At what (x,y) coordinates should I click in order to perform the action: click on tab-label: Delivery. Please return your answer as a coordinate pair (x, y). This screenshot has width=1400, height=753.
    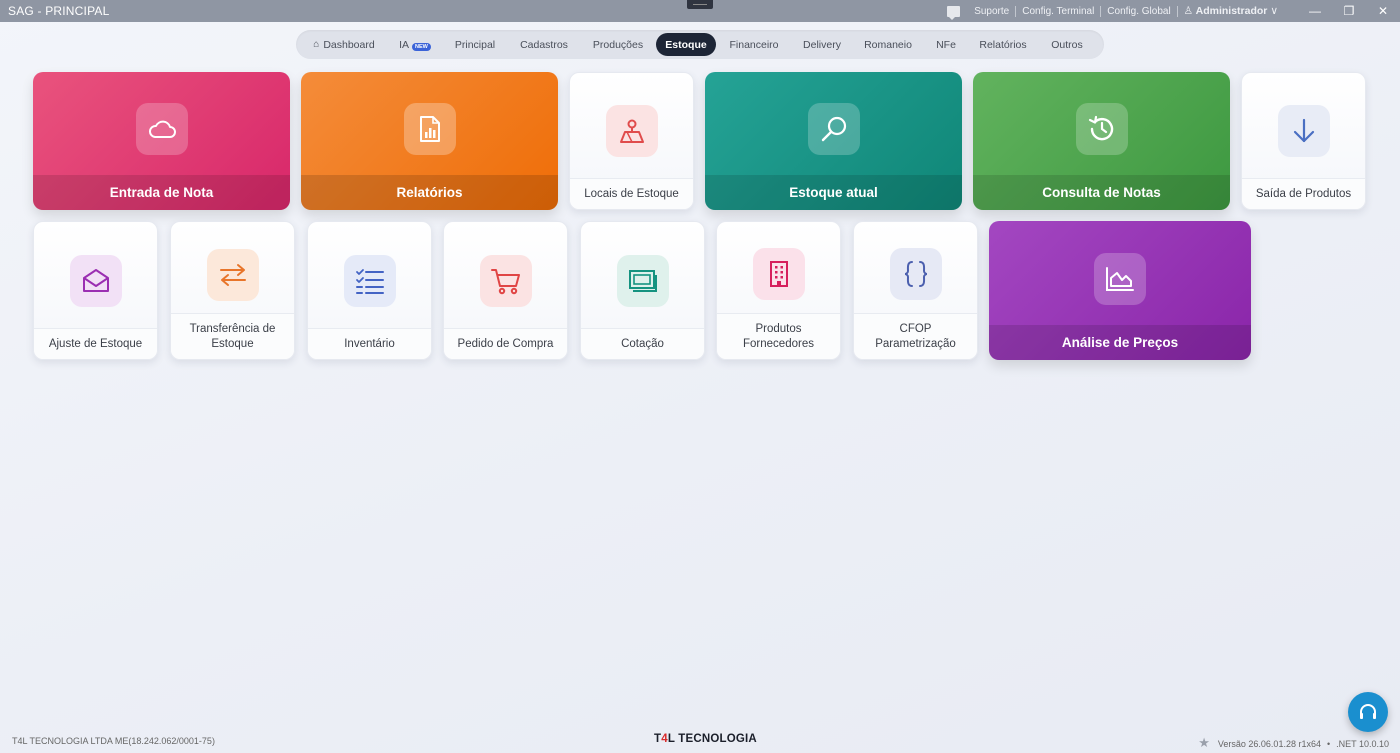
    Looking at the image, I should click on (822, 44).